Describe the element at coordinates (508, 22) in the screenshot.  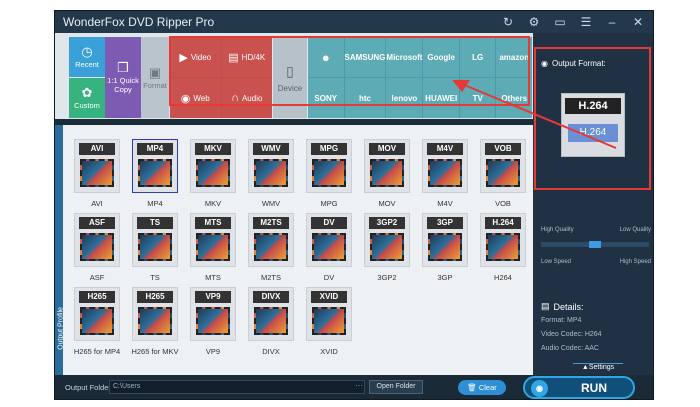
I see `refresh-icon: ↻` at that location.